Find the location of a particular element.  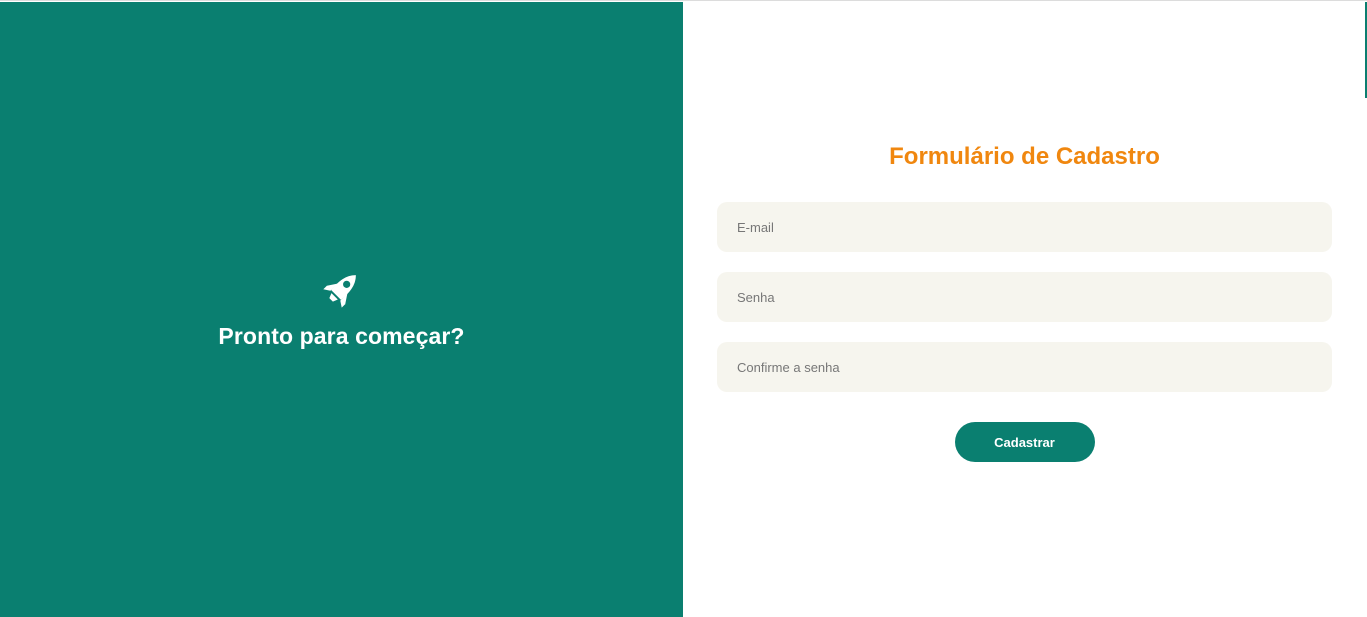

form-title: Formulário de Cadastro is located at coordinates (1024, 156).